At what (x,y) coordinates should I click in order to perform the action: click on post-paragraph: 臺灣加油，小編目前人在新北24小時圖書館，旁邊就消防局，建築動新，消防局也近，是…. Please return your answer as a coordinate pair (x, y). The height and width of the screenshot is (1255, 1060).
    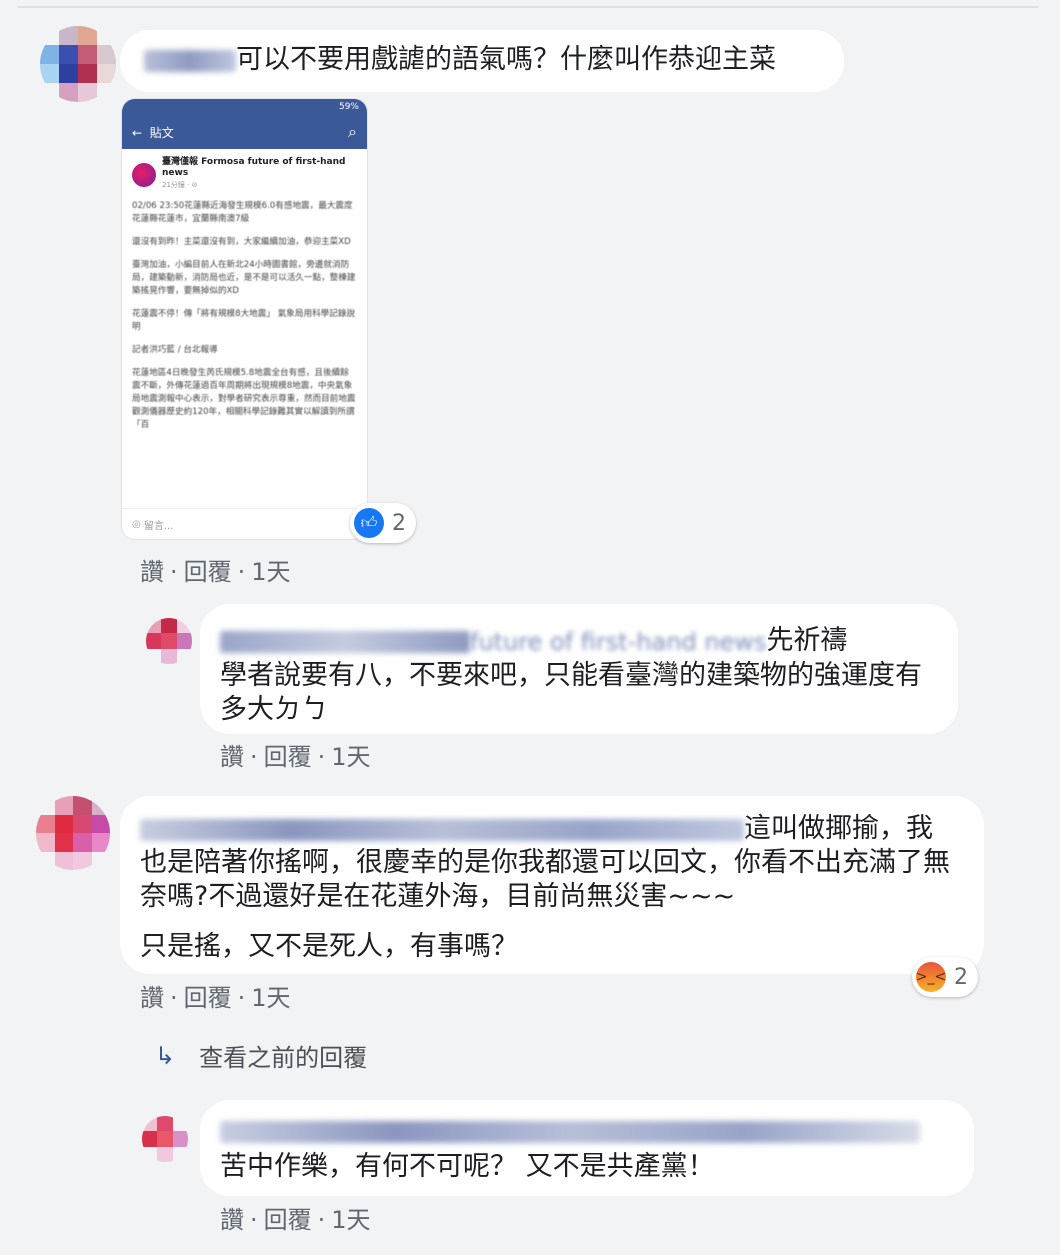
    Looking at the image, I should click on (244, 278).